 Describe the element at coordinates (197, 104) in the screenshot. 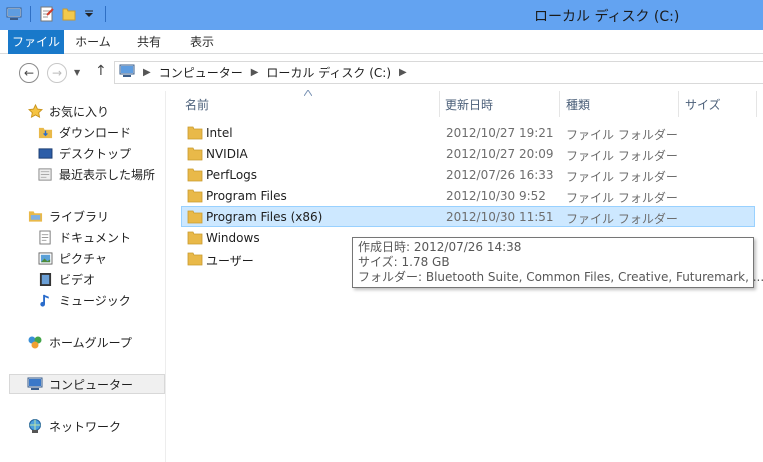

I see `column-header-name: 名前` at that location.